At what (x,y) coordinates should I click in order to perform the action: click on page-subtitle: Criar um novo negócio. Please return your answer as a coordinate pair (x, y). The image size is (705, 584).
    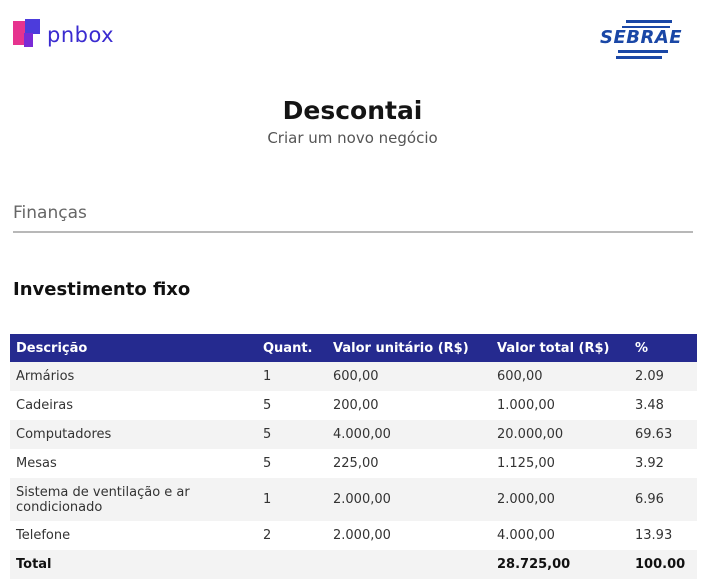
    Looking at the image, I should click on (352, 138).